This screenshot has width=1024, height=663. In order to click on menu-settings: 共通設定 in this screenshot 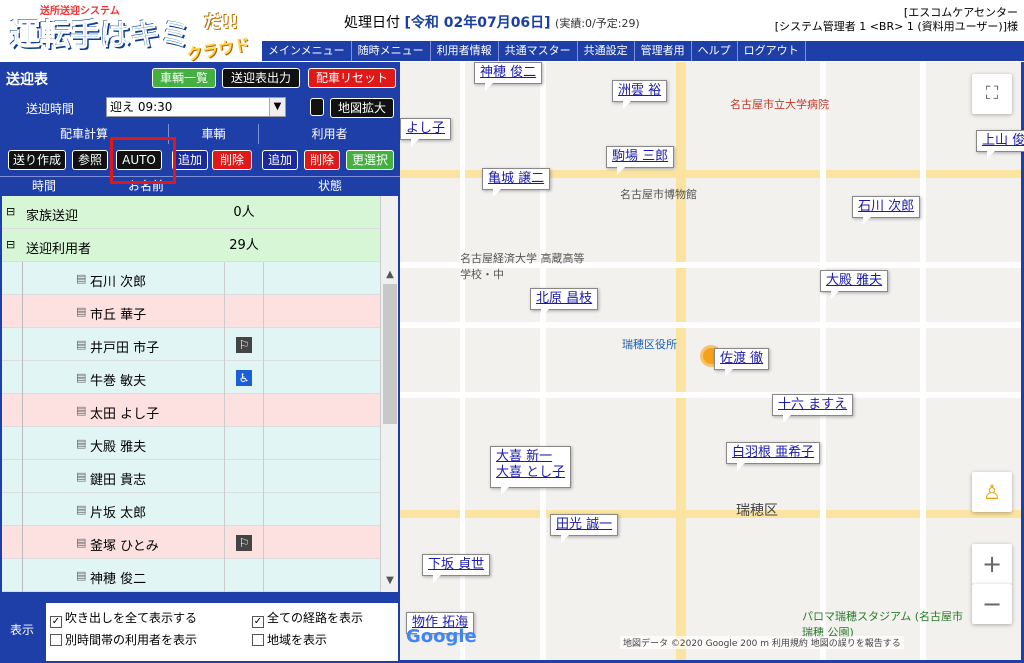, I will do `click(606, 51)`.